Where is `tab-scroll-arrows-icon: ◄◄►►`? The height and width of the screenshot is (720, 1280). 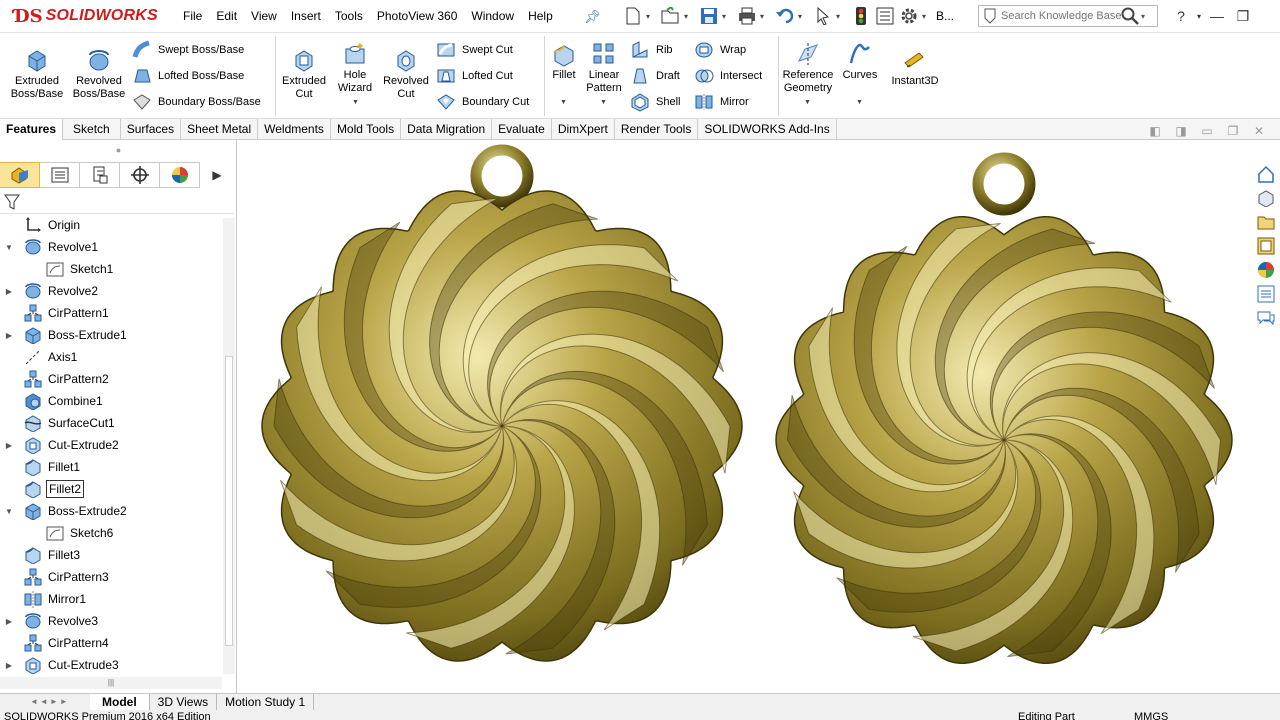 tab-scroll-arrows-icon: ◄◄►► is located at coordinates (45, 702).